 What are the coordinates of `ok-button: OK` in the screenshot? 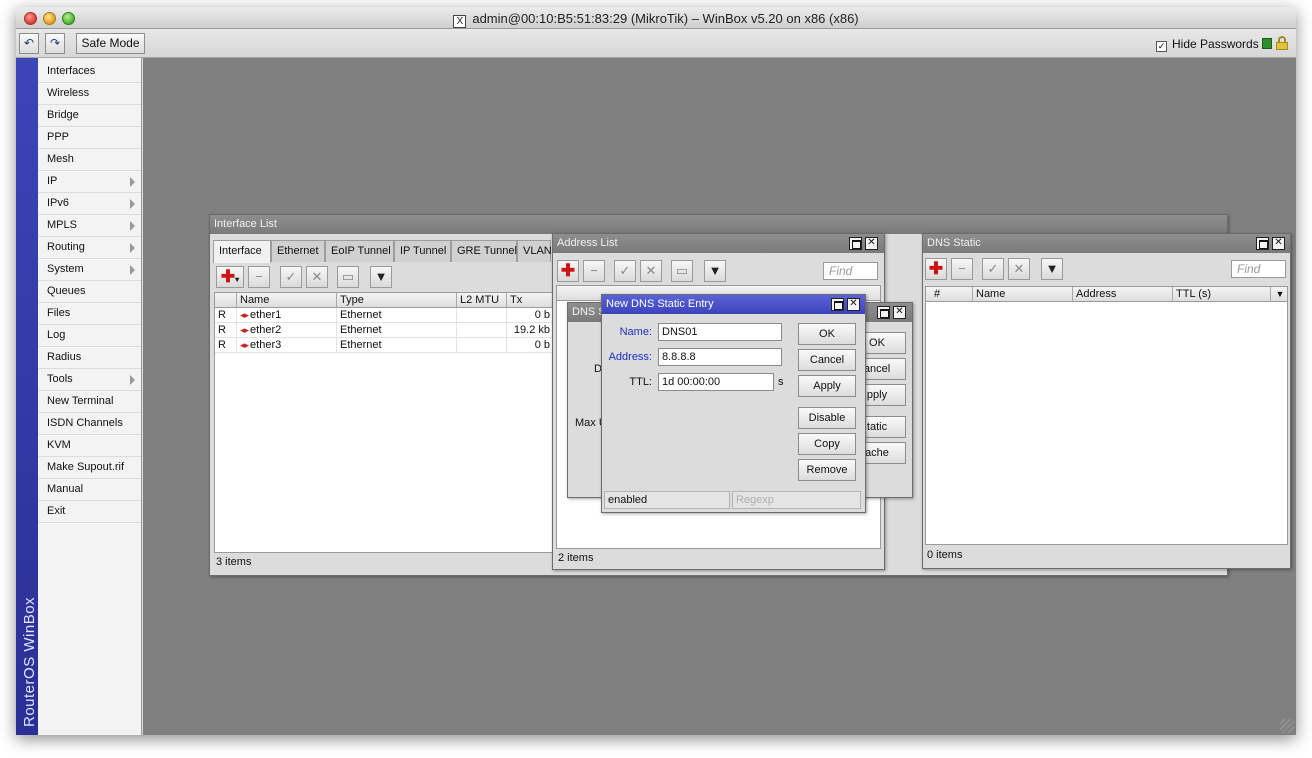 It's located at (827, 334).